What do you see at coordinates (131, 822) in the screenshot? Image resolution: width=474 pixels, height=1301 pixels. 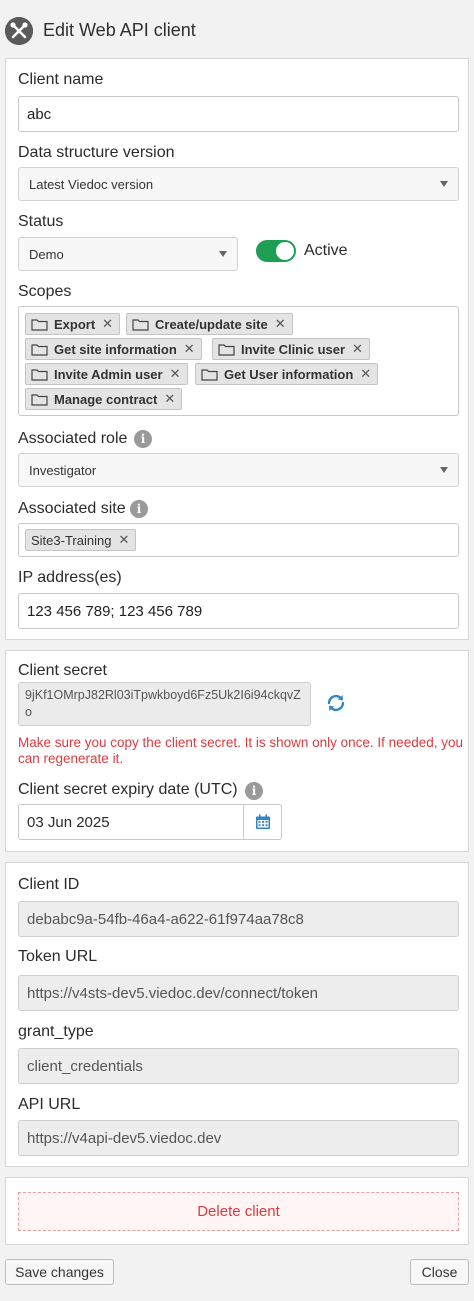 I see `expiry-date-input: 03 Jun 2025` at bounding box center [131, 822].